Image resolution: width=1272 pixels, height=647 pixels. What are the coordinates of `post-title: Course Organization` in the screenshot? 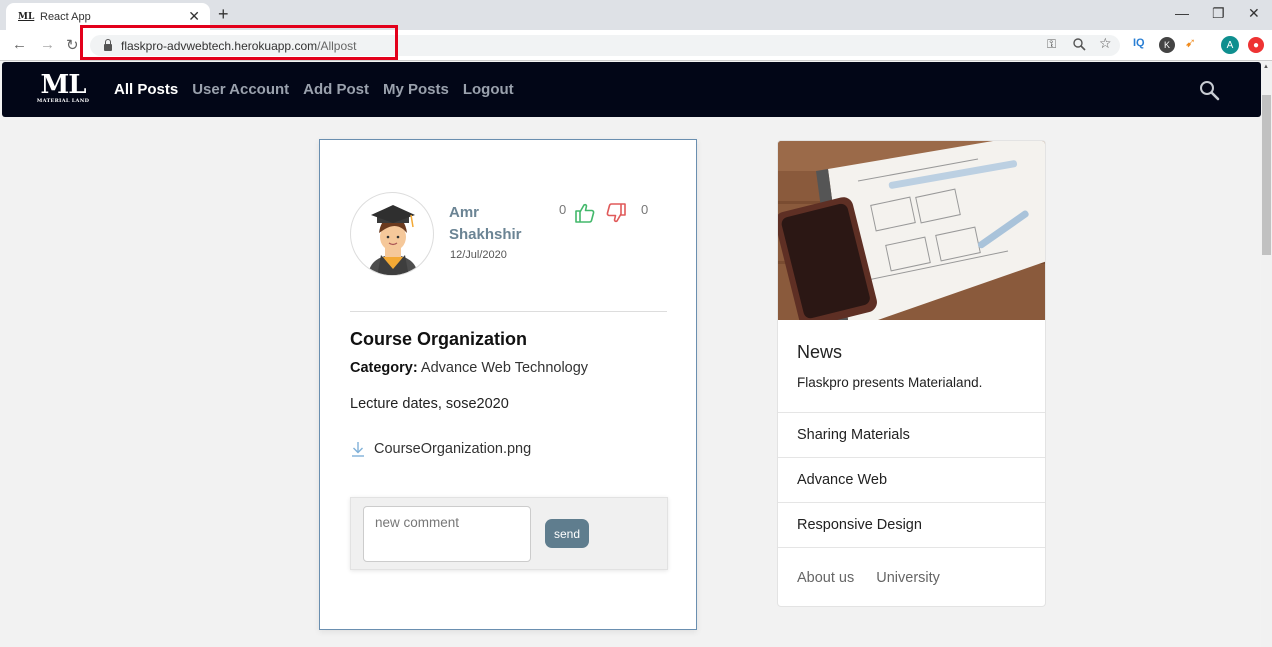 It's located at (439, 339).